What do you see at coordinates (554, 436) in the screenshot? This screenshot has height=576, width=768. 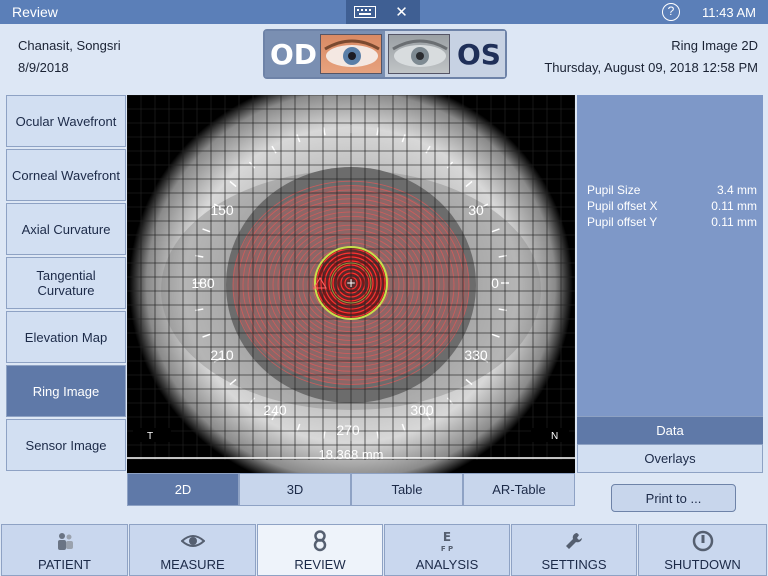 I see `nasal-marker: N` at bounding box center [554, 436].